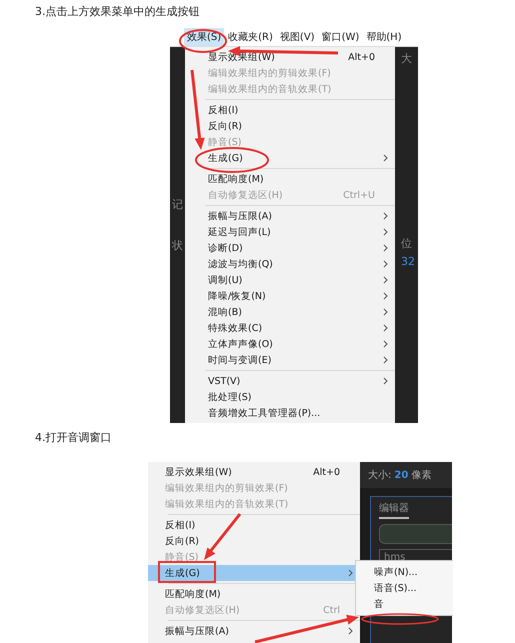  I want to click on menu-bar-item: 收藏夹(R), so click(250, 37).